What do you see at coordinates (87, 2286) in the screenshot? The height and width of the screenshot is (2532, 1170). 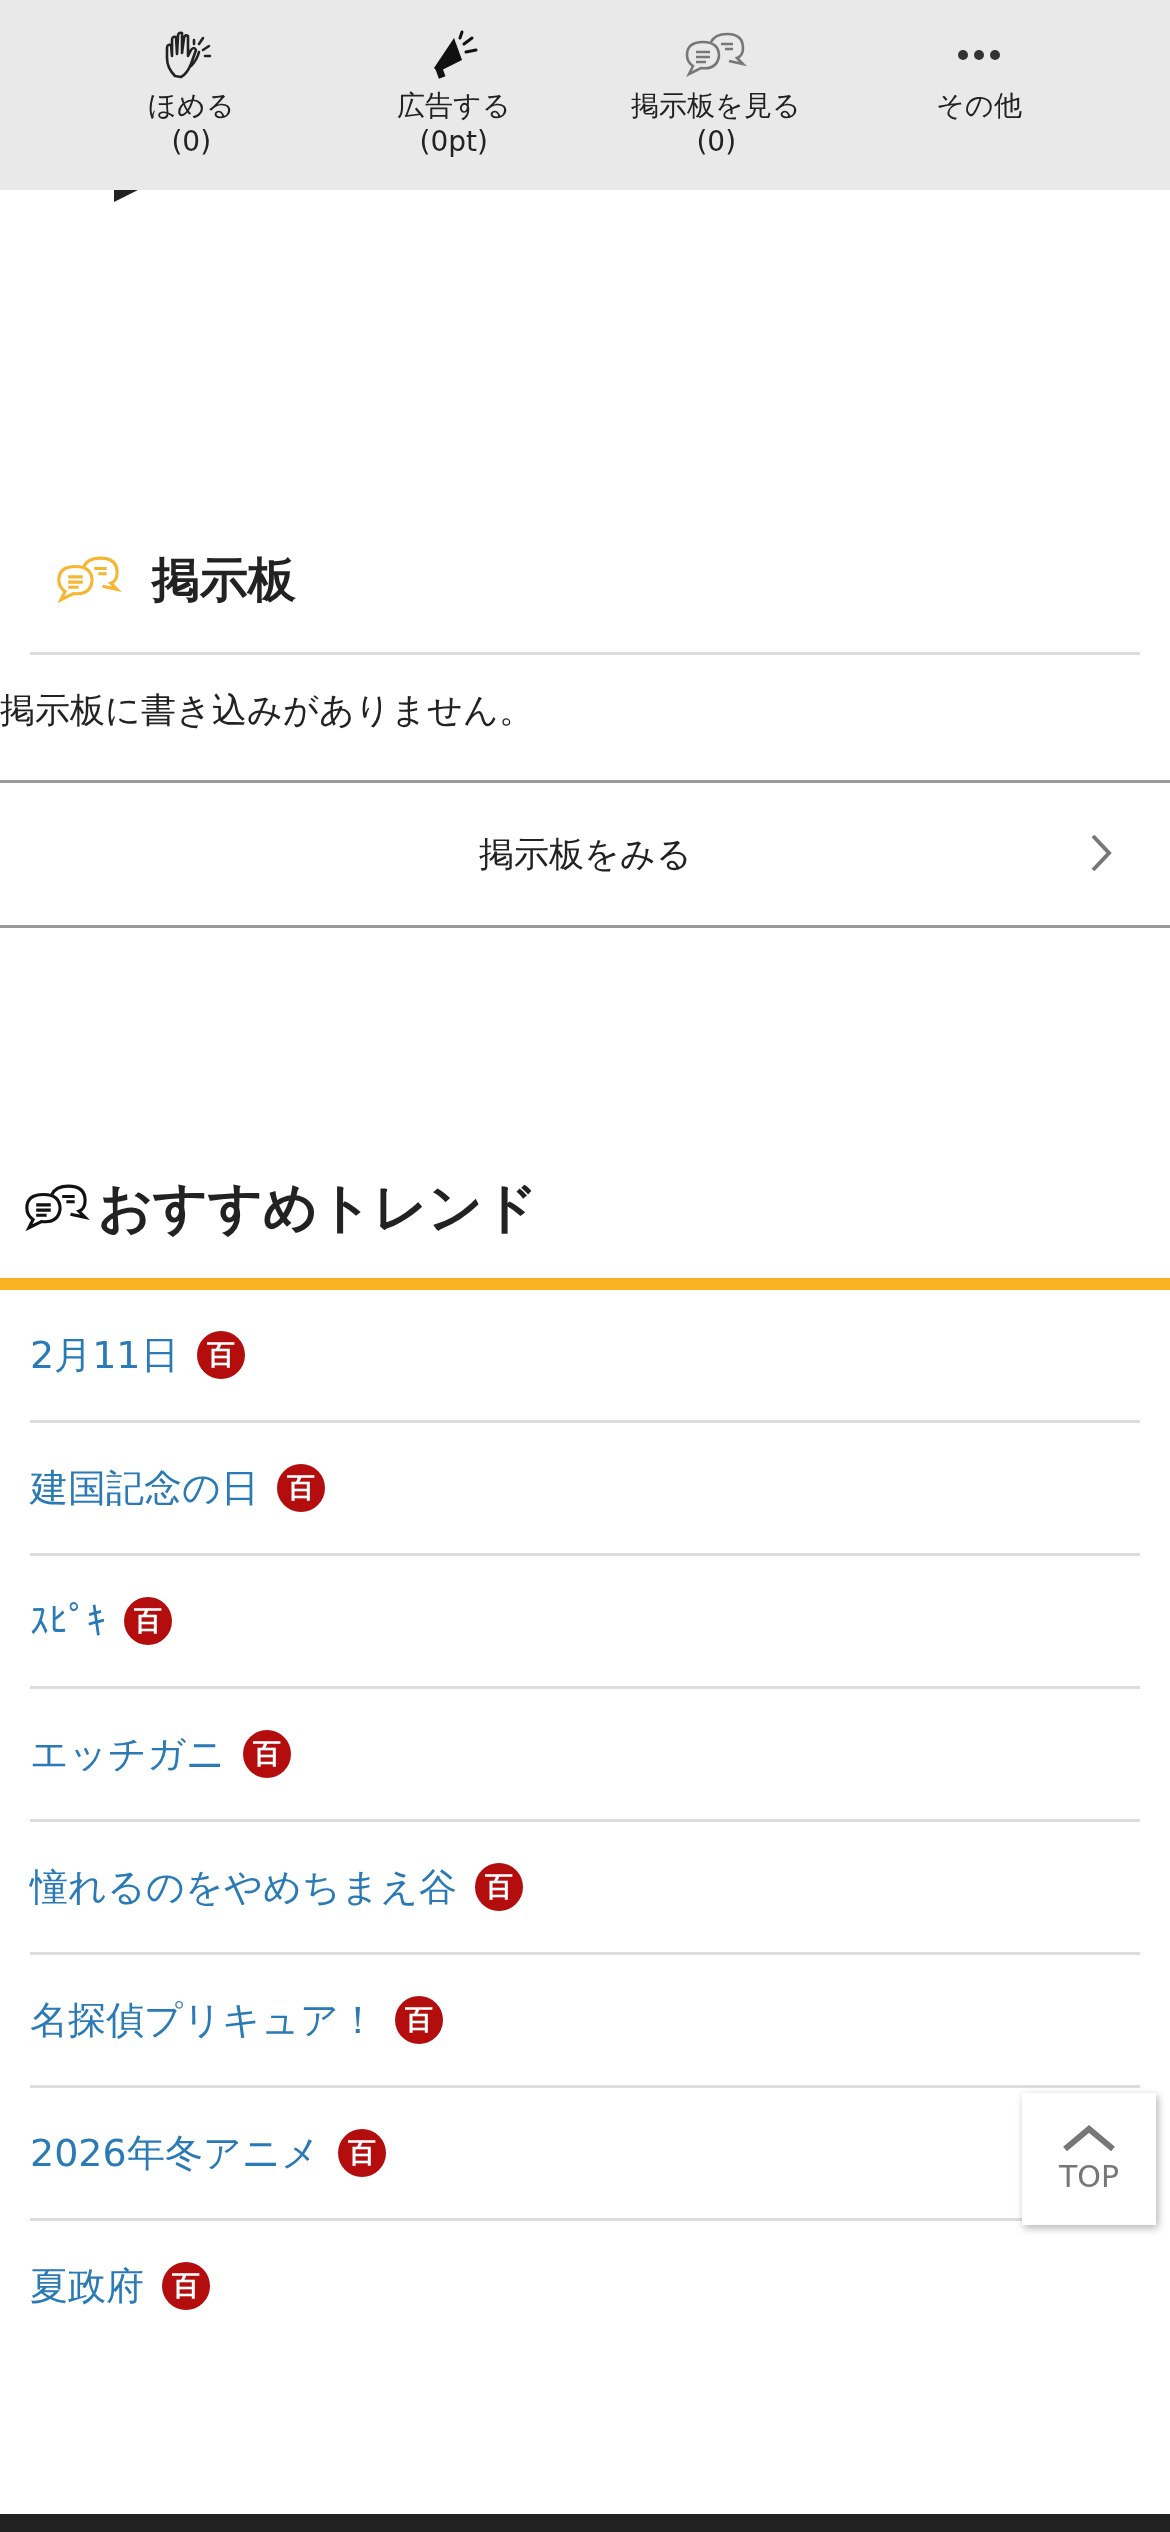 I see `trend-link: 夏政府` at bounding box center [87, 2286].